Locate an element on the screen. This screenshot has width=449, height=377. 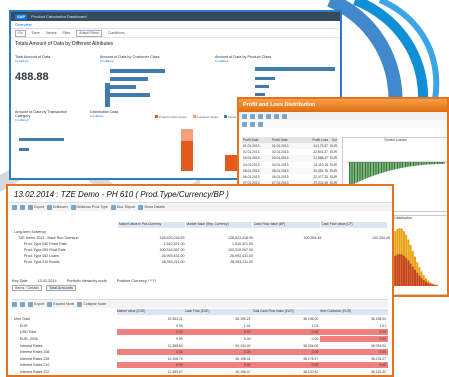
report-row: Interest Rates 210 0.00 0.00 0.00 0.00 is located at coordinates (200, 365).